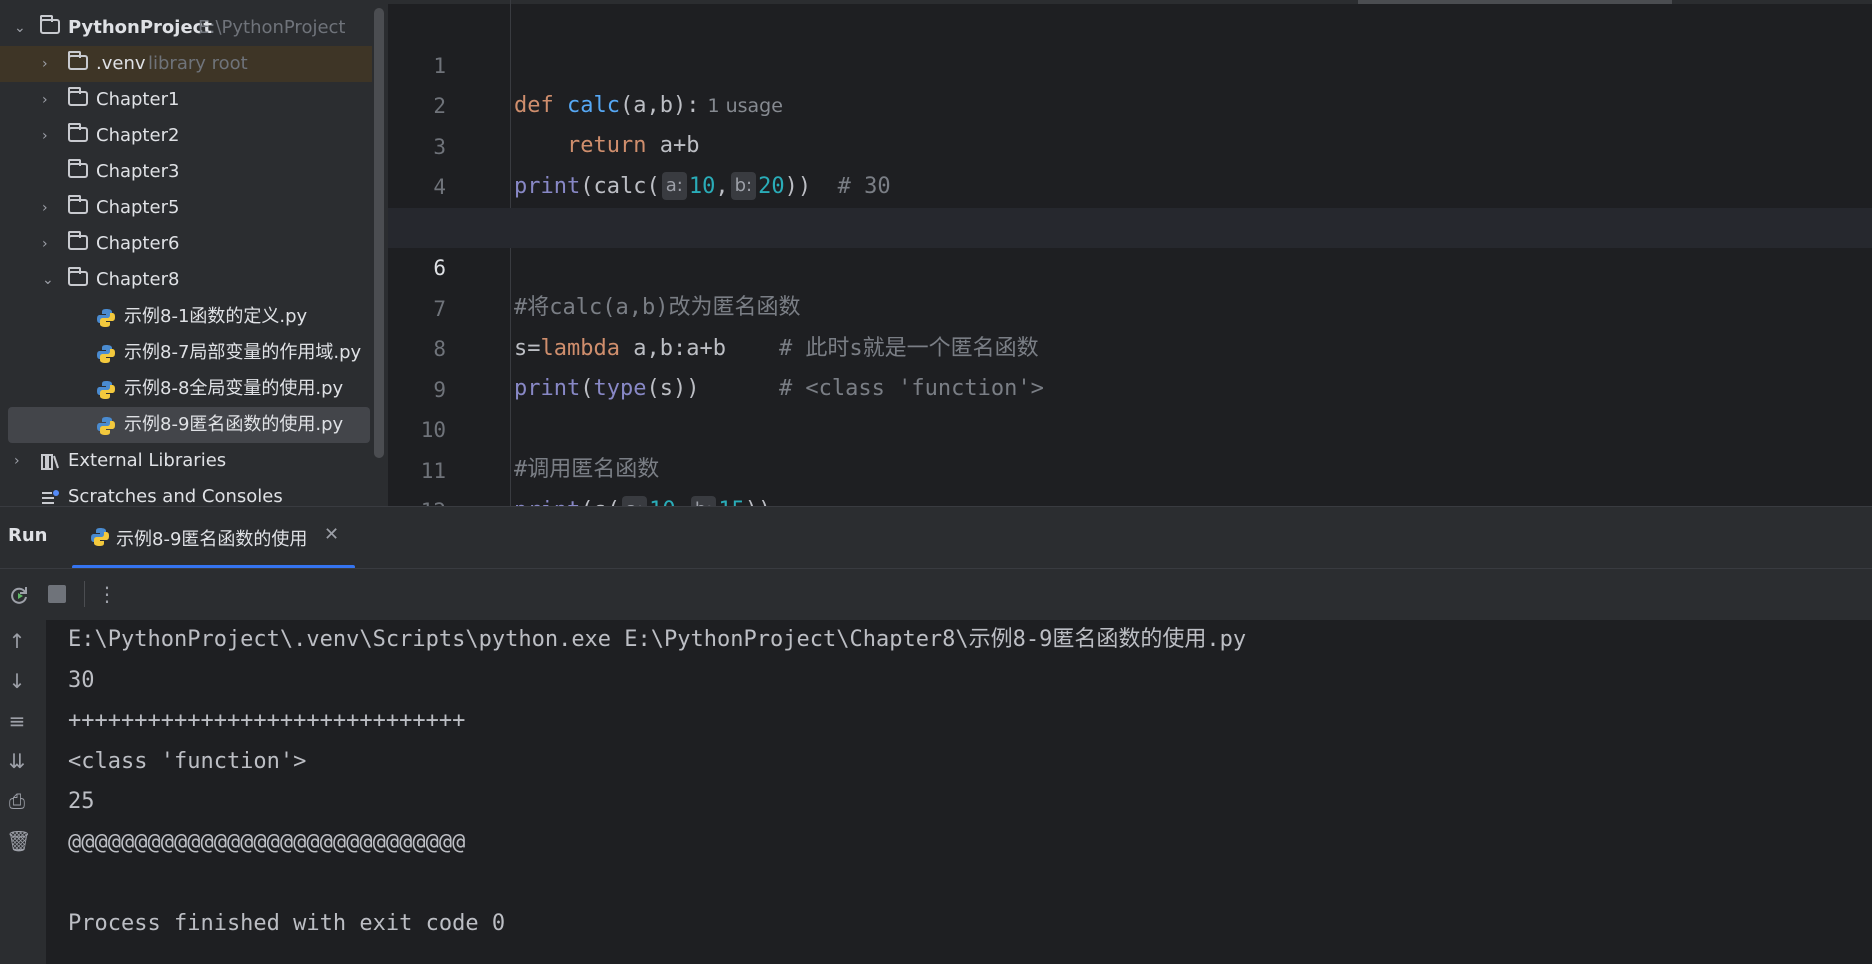 The width and height of the screenshot is (1872, 964). I want to click on code-line: 10 #调用匿名函数, so click(1130, 426).